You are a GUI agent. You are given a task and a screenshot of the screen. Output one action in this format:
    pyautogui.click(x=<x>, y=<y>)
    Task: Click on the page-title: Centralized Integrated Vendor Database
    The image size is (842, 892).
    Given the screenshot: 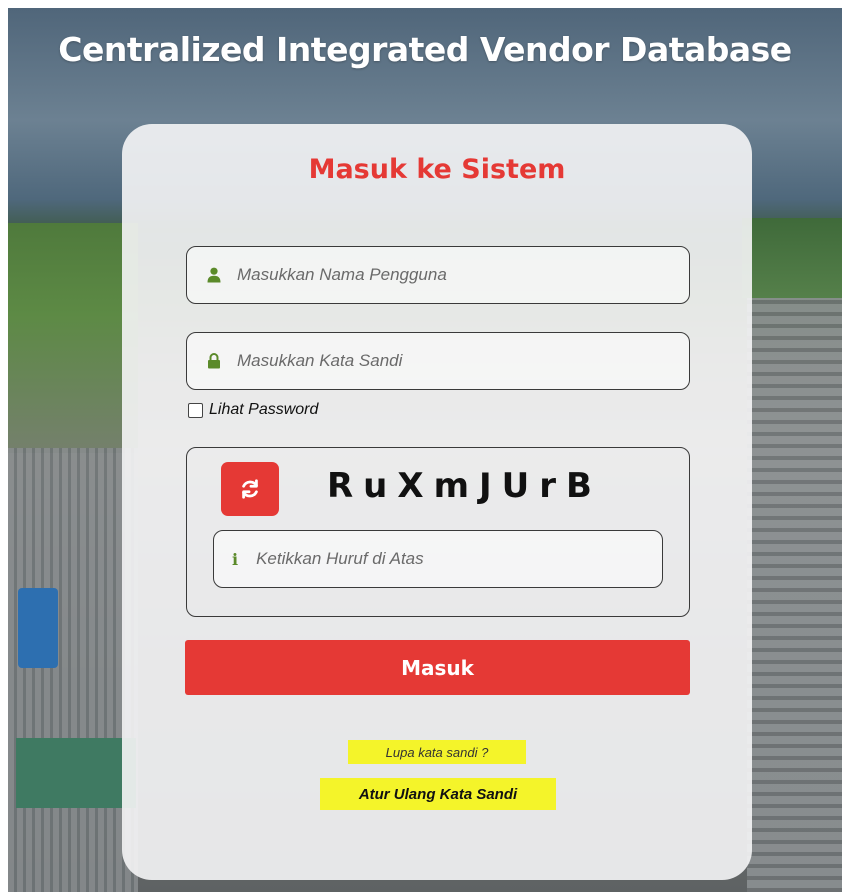 What is the action you would take?
    pyautogui.click(x=425, y=49)
    